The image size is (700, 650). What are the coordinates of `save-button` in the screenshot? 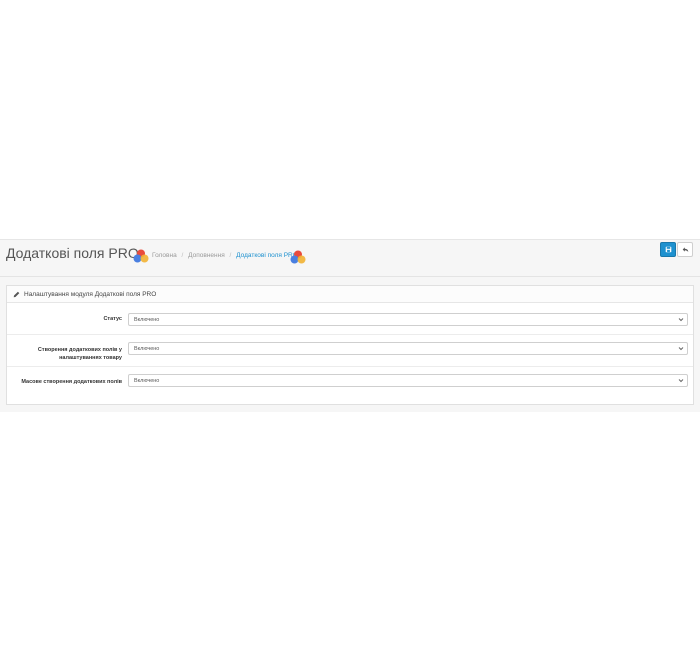 It's located at (668, 249).